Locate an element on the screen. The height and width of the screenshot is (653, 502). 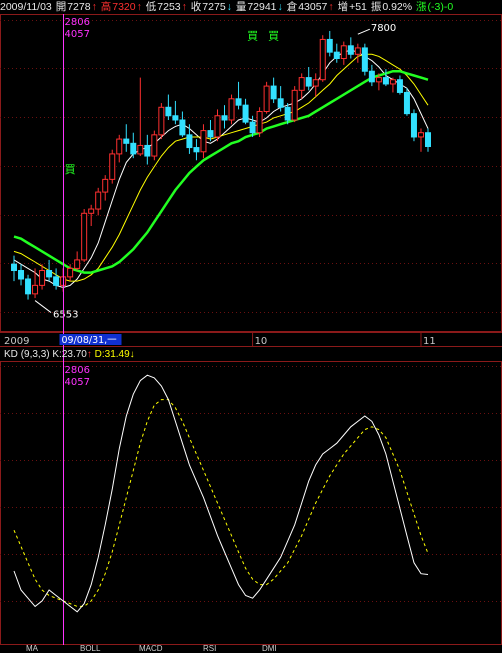
month-label: 10 is located at coordinates (261, 341).